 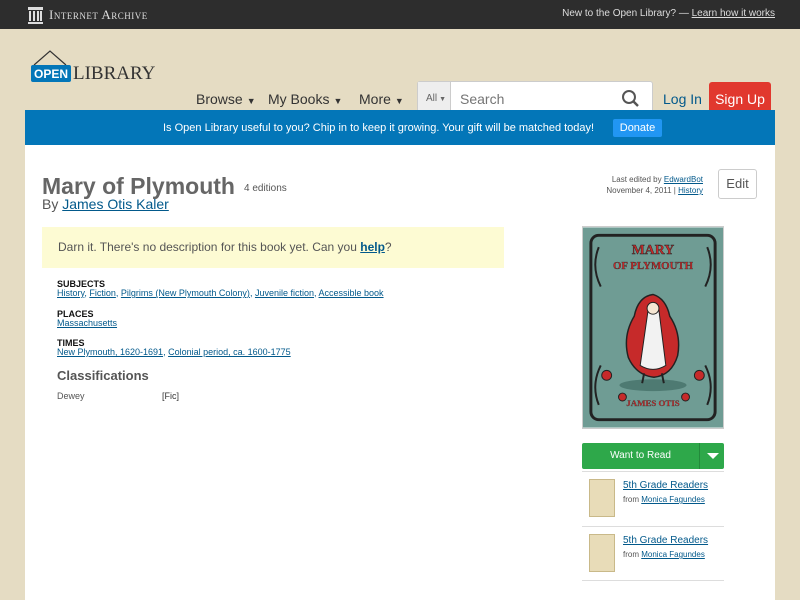 I want to click on editions-count: 4 editions, so click(x=265, y=188).